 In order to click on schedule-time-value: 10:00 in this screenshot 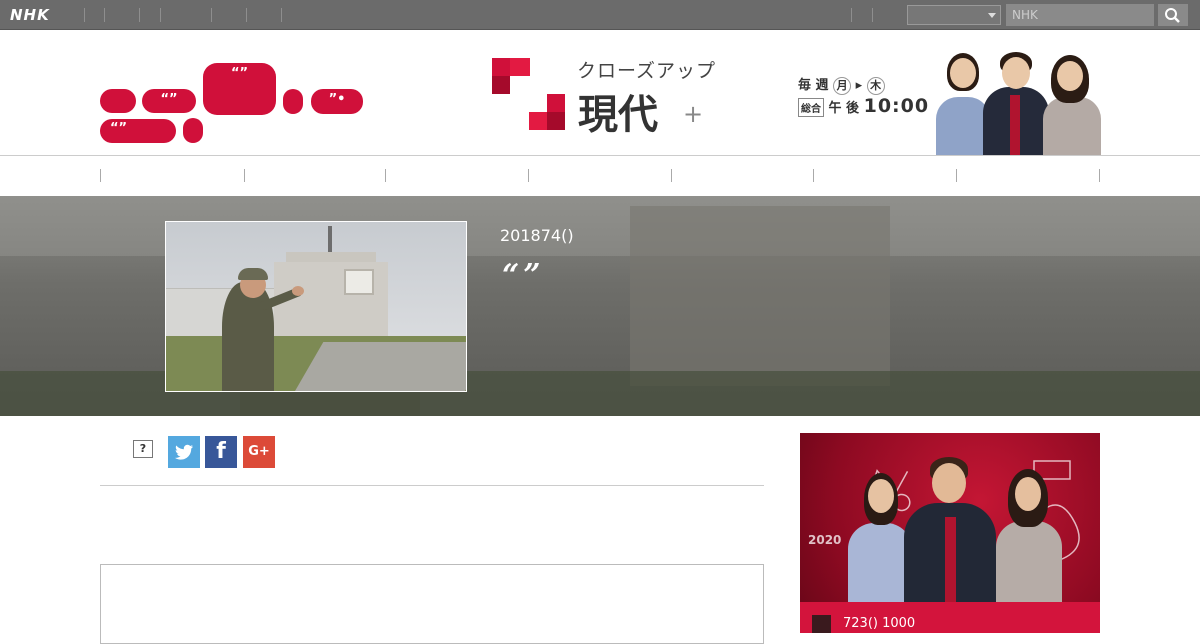, I will do `click(896, 106)`.